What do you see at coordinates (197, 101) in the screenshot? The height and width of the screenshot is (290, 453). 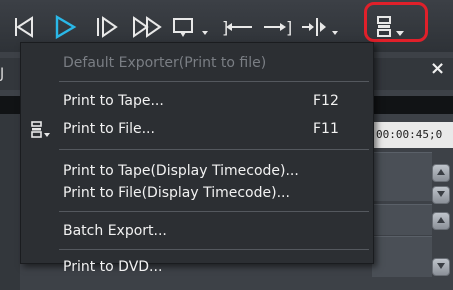 I see `menu-item-print-to-tape: Print to Tape... F12` at bounding box center [197, 101].